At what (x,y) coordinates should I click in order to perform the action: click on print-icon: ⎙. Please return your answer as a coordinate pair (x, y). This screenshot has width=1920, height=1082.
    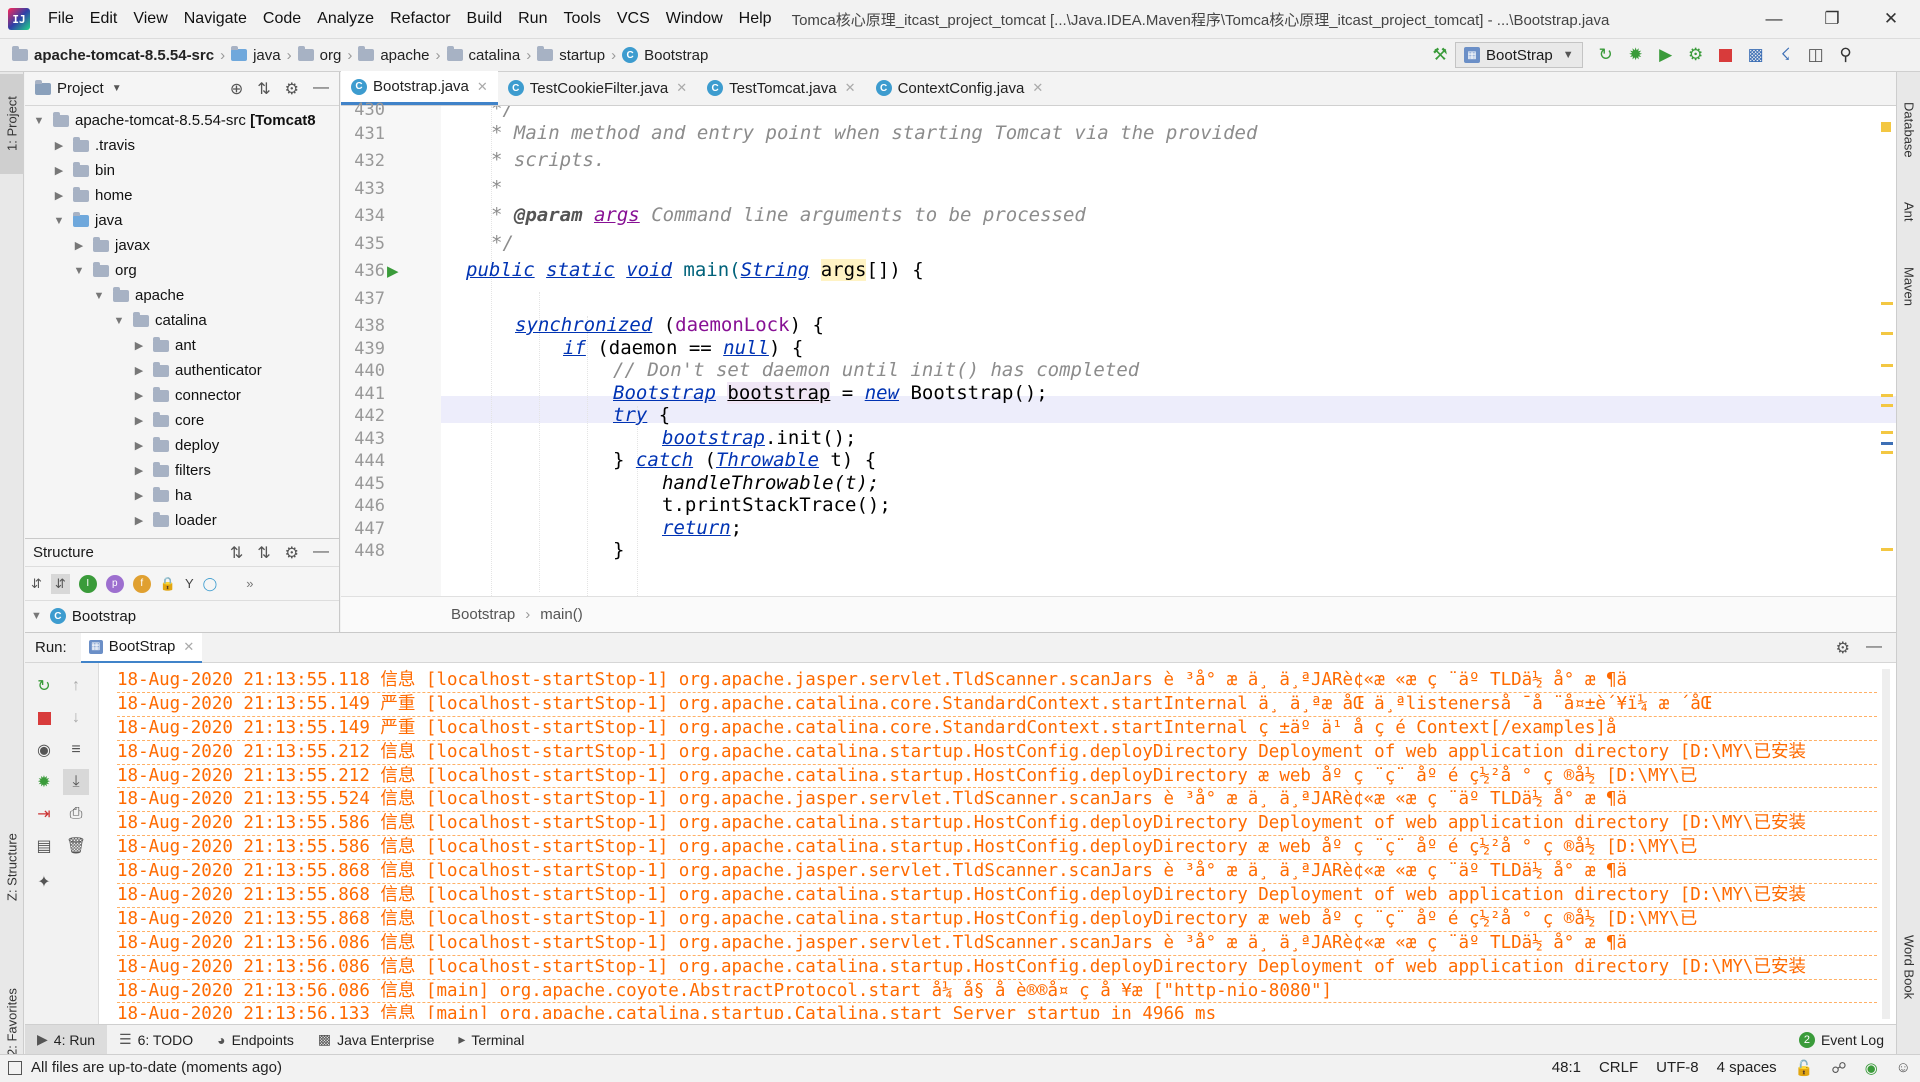
    Looking at the image, I should click on (76, 814).